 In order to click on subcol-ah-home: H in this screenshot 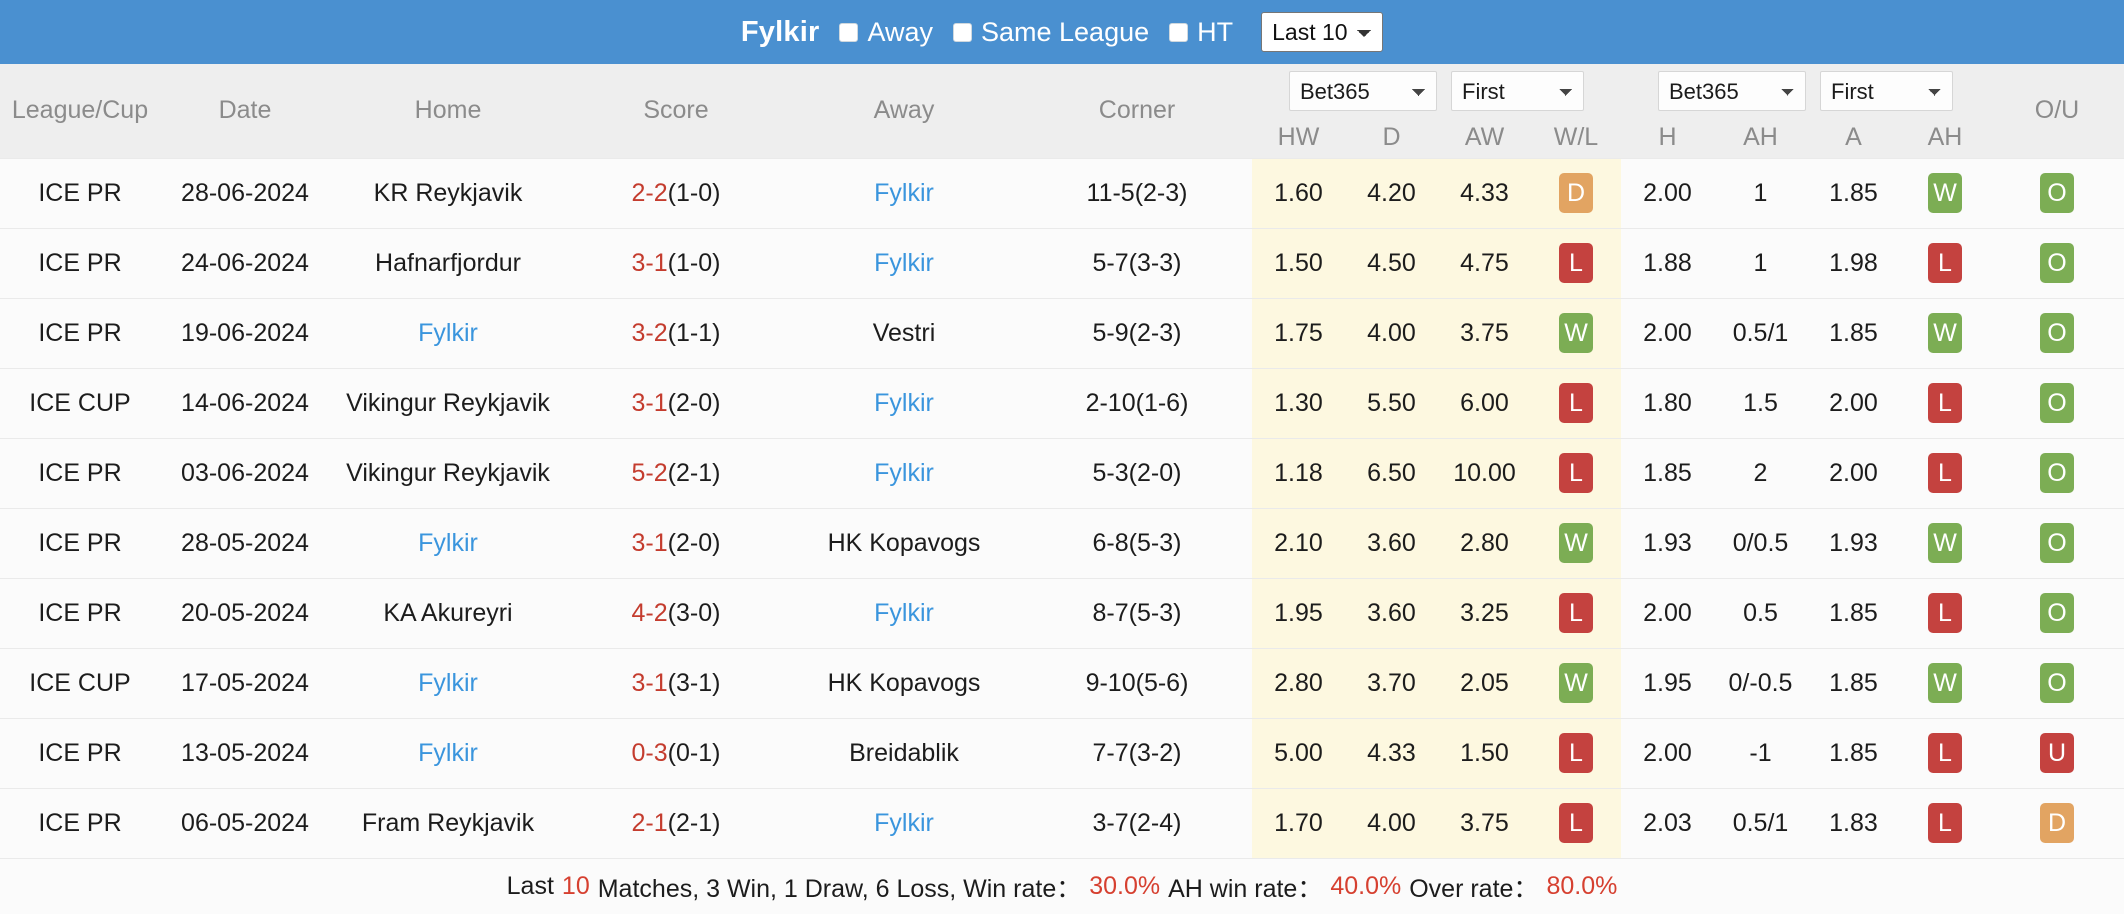, I will do `click(1667, 138)`.